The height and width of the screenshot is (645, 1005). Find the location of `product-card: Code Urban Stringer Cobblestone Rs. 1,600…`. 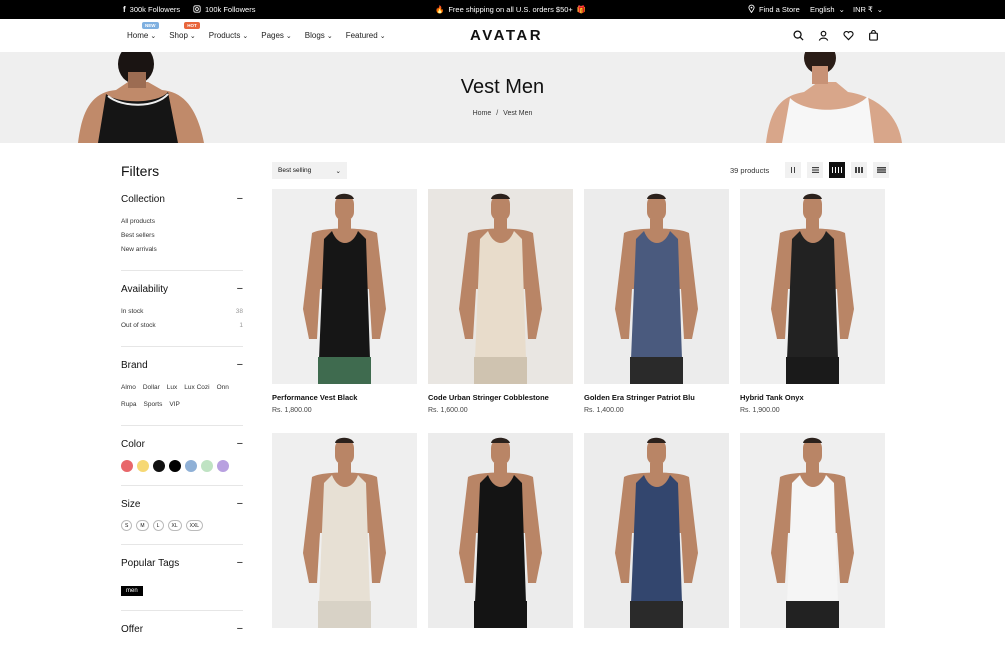

product-card: Code Urban Stringer Cobblestone Rs. 1,600… is located at coordinates (500, 301).